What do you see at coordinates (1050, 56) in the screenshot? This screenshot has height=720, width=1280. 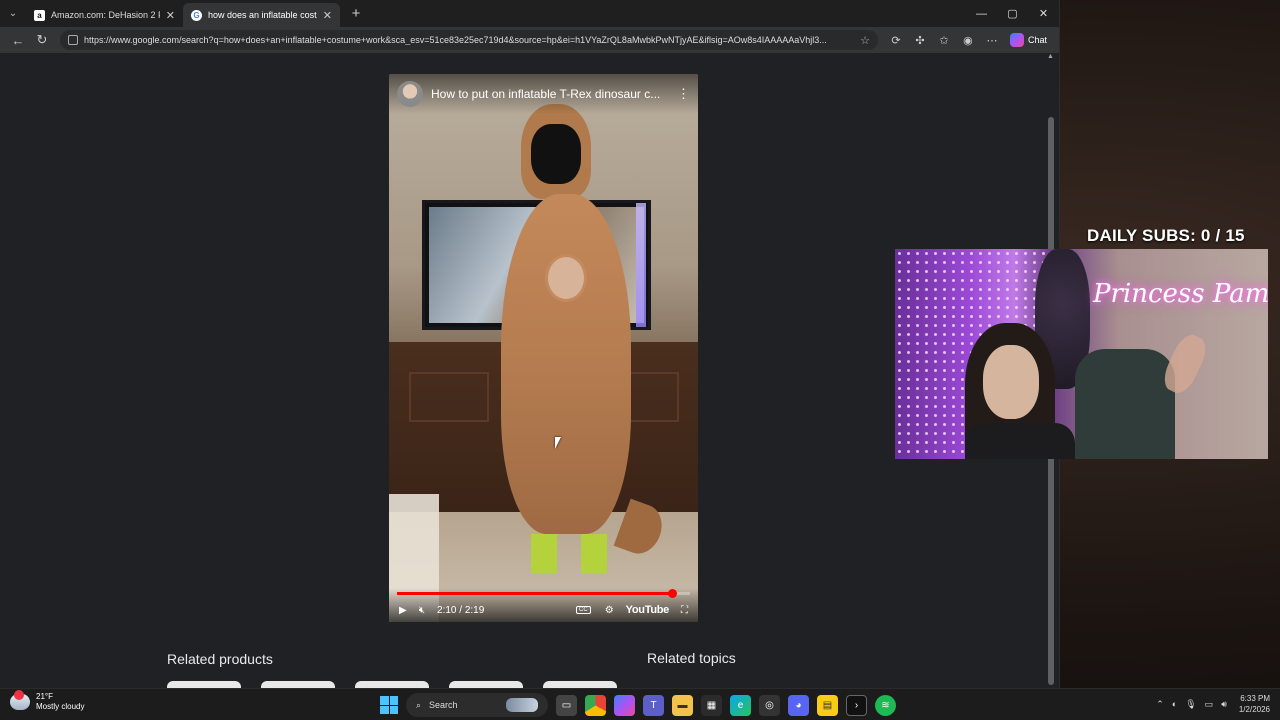 I see `scroll-up-icon: ▲` at bounding box center [1050, 56].